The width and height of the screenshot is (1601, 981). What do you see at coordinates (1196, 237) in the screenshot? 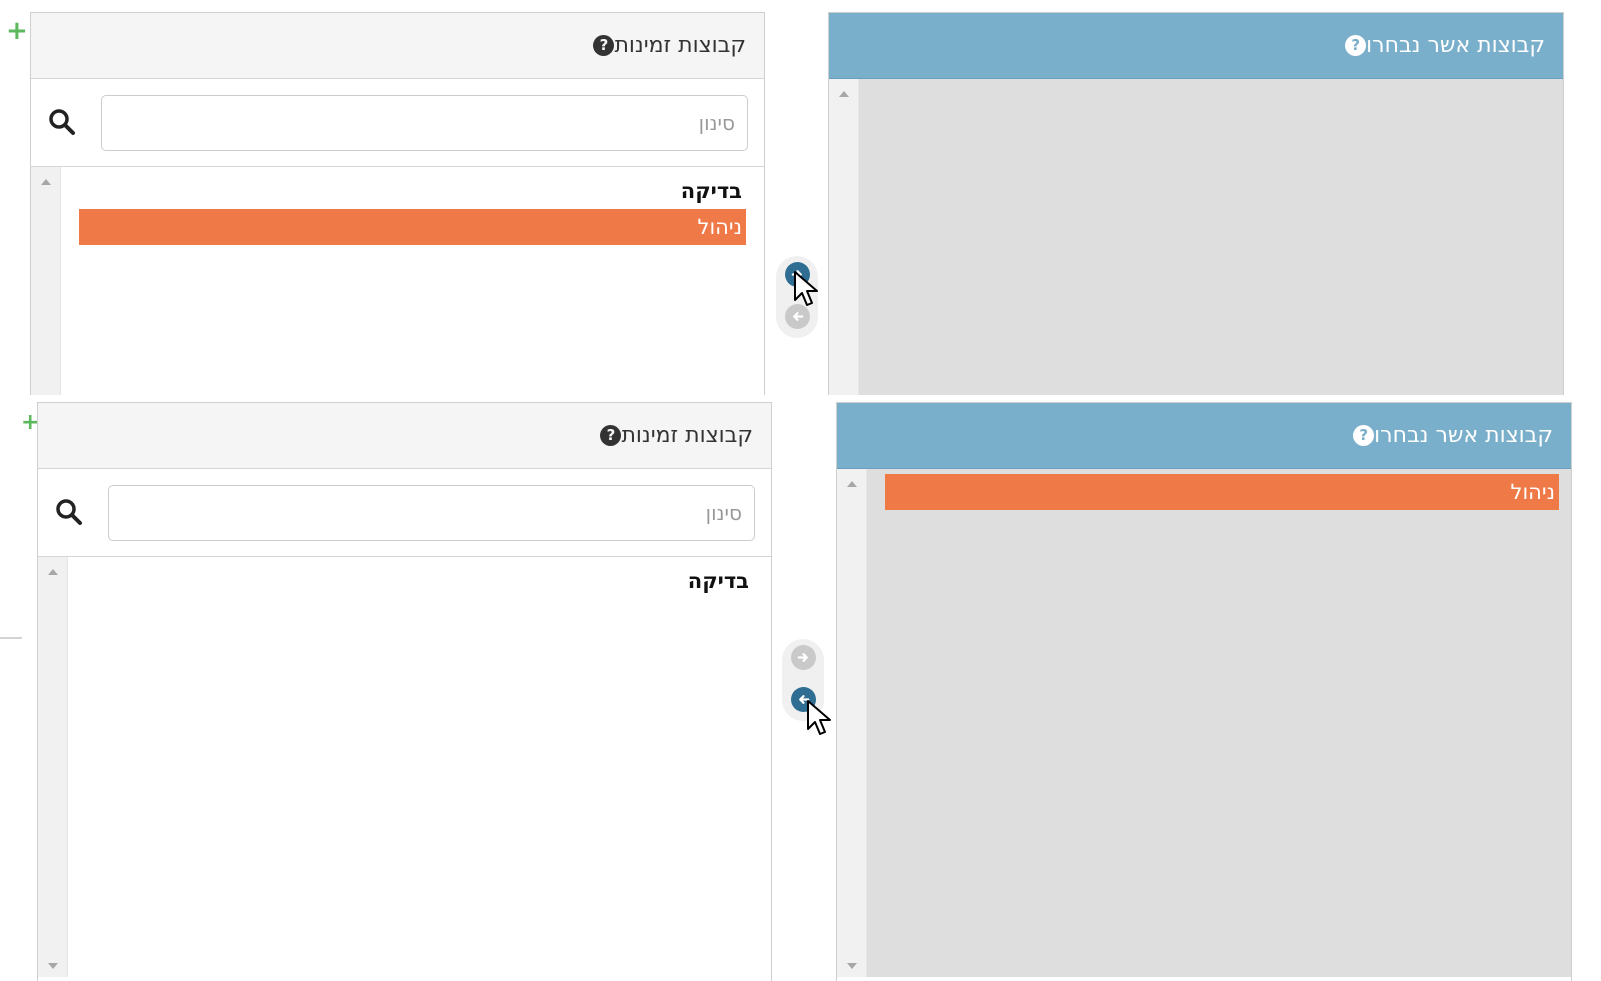
I see `selected-groups-list` at bounding box center [1196, 237].